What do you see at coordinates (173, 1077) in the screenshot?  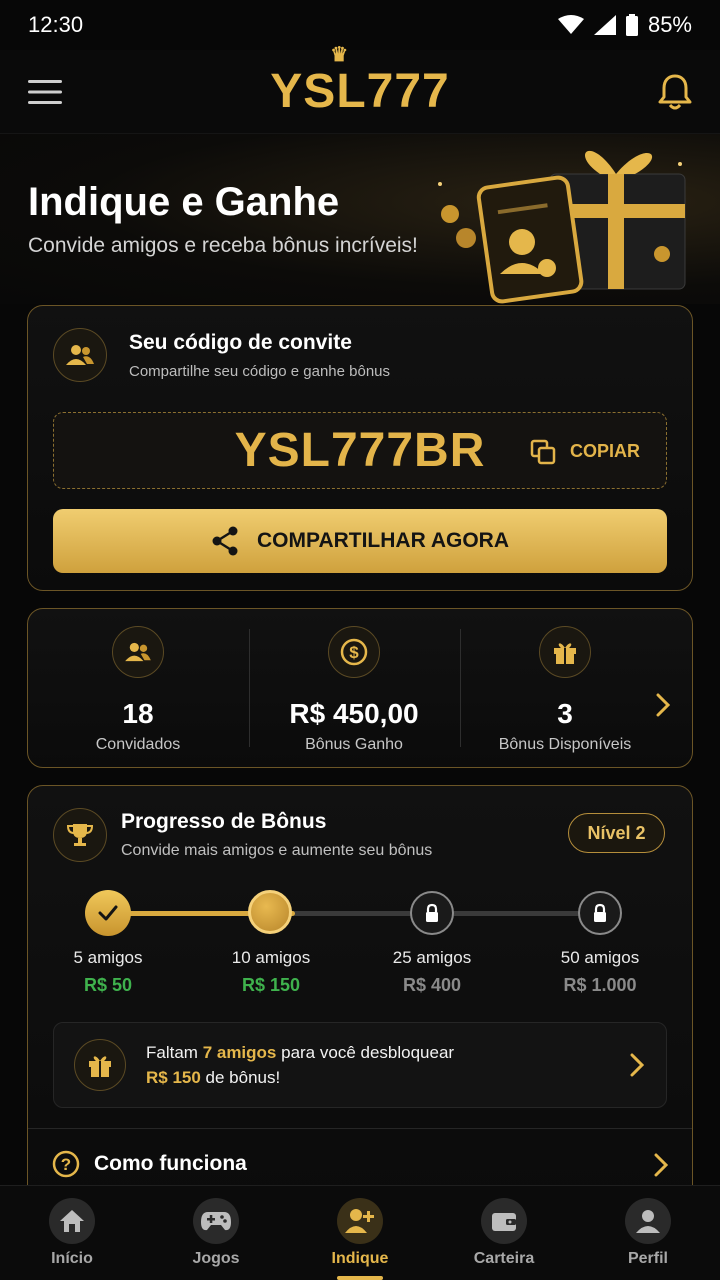 I see `unlock-amount: R$ 150` at bounding box center [173, 1077].